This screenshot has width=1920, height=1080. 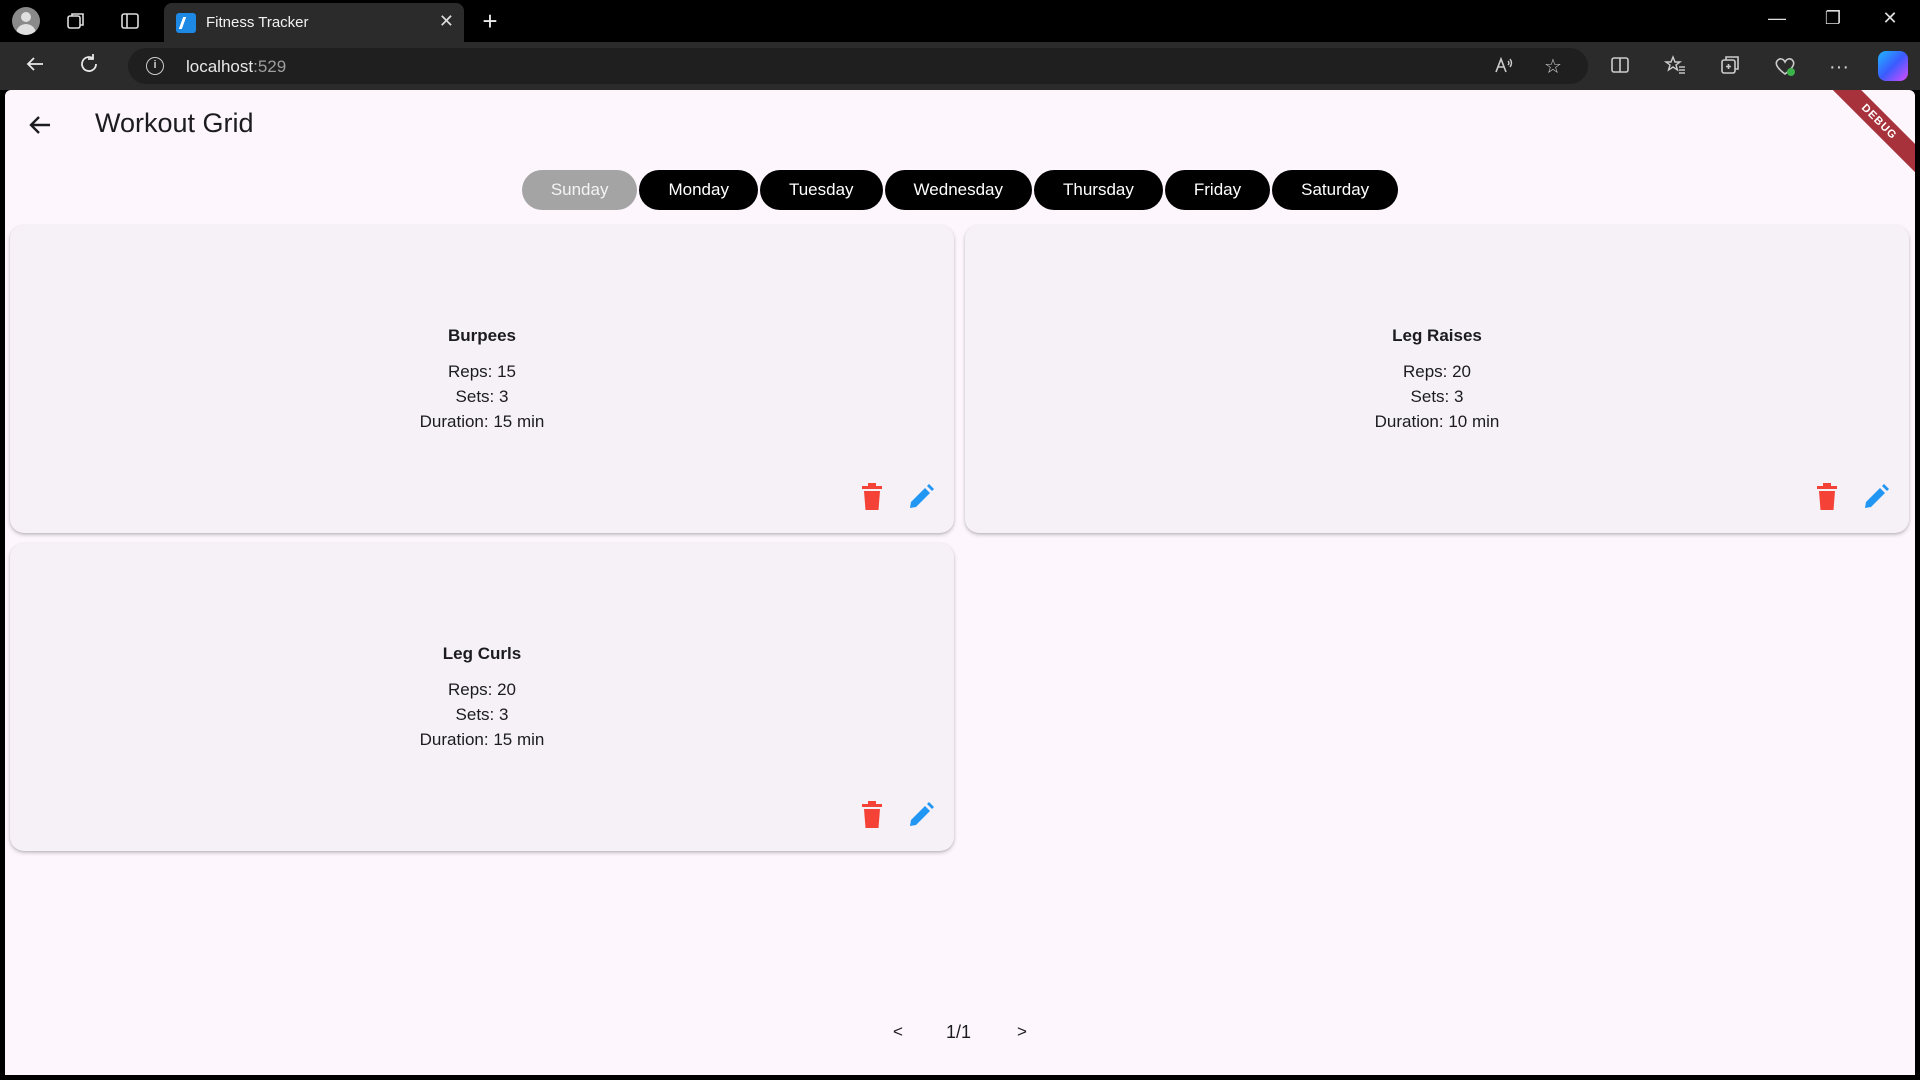 I want to click on restore-button: ❐, so click(x=1833, y=18).